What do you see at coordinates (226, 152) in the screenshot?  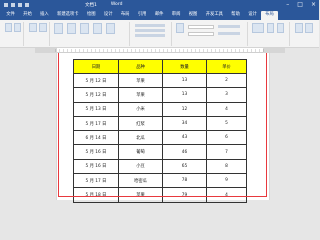 I see `table-cell: 7` at bounding box center [226, 152].